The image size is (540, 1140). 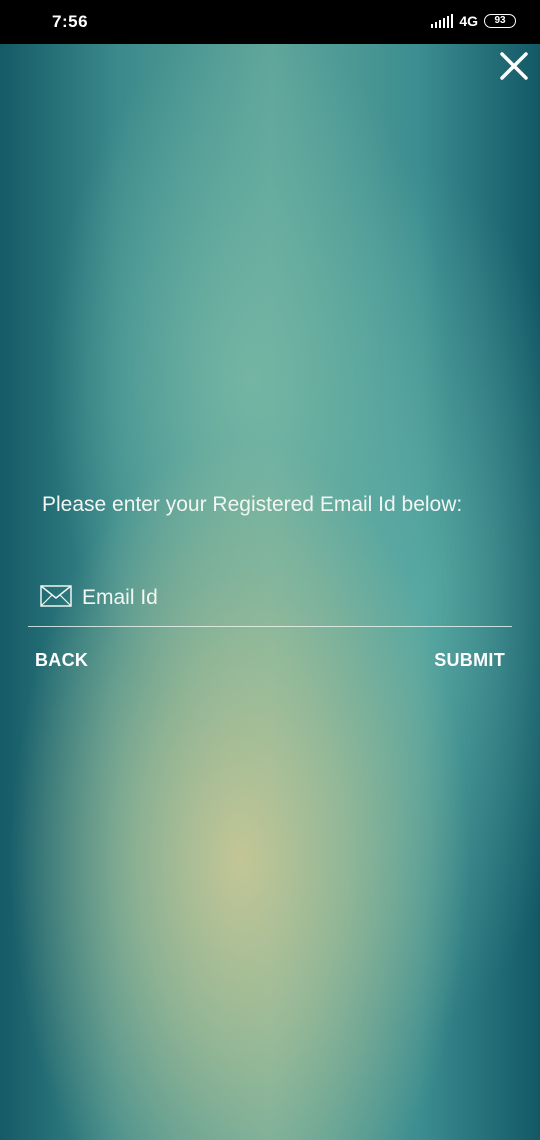 I want to click on submit-button: SUBMIT, so click(x=469, y=660).